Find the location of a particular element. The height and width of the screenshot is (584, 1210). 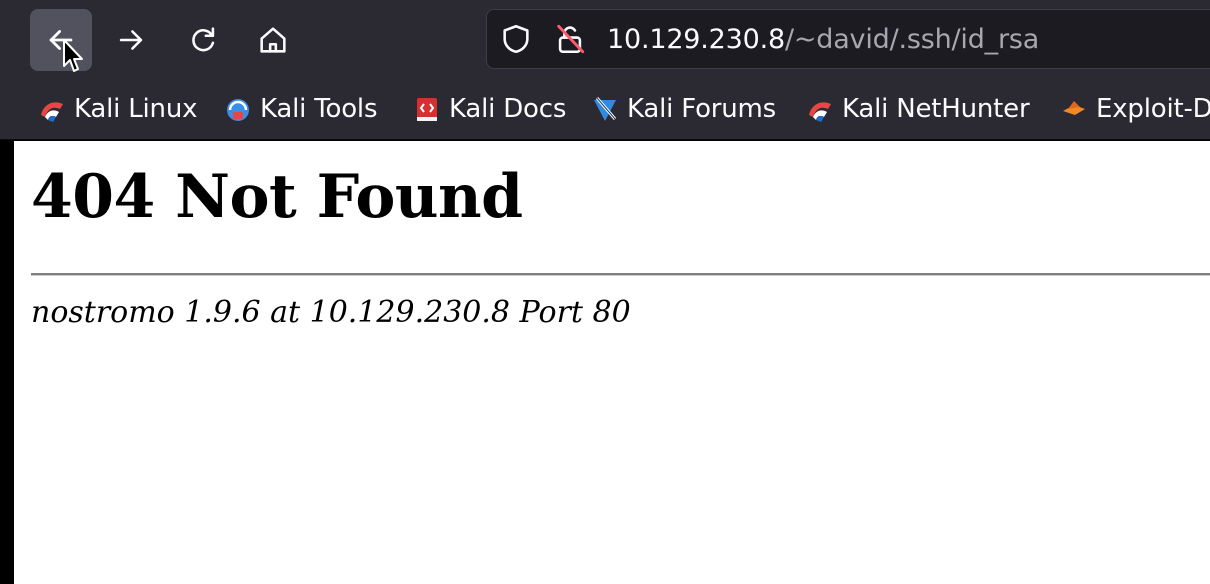

exploit-db-icon is located at coordinates (1074, 109).